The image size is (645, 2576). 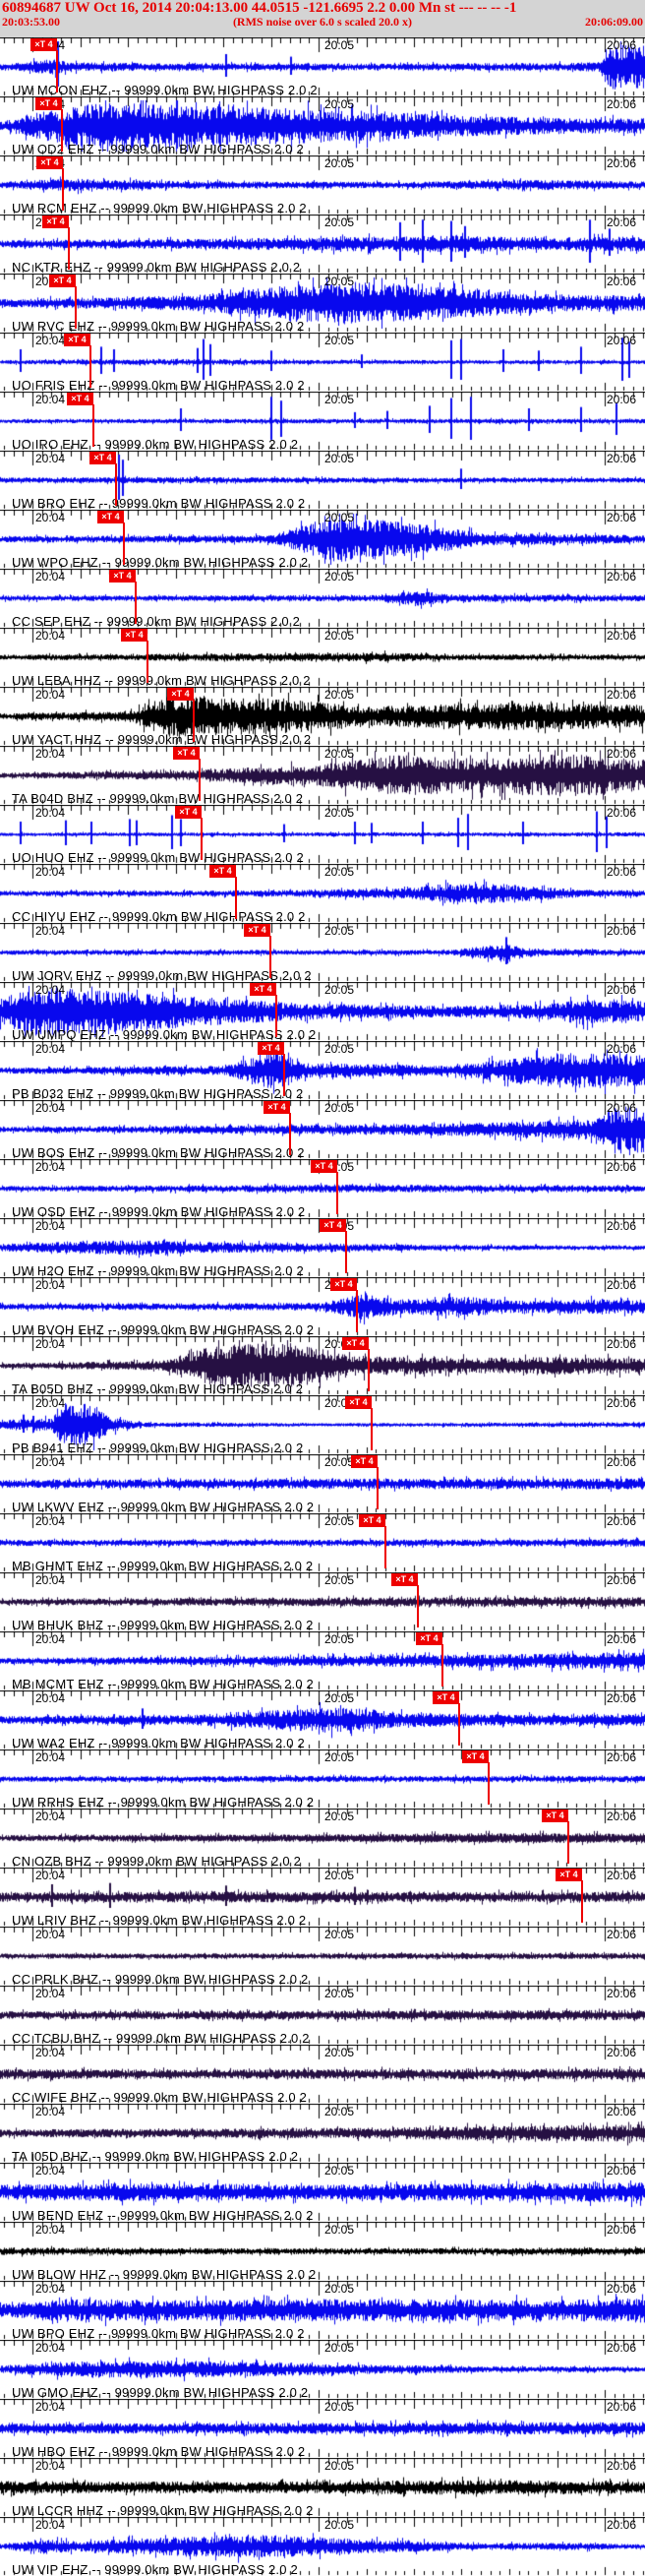 What do you see at coordinates (614, 22) in the screenshot?
I see `window-end-time: 20:06:09.00` at bounding box center [614, 22].